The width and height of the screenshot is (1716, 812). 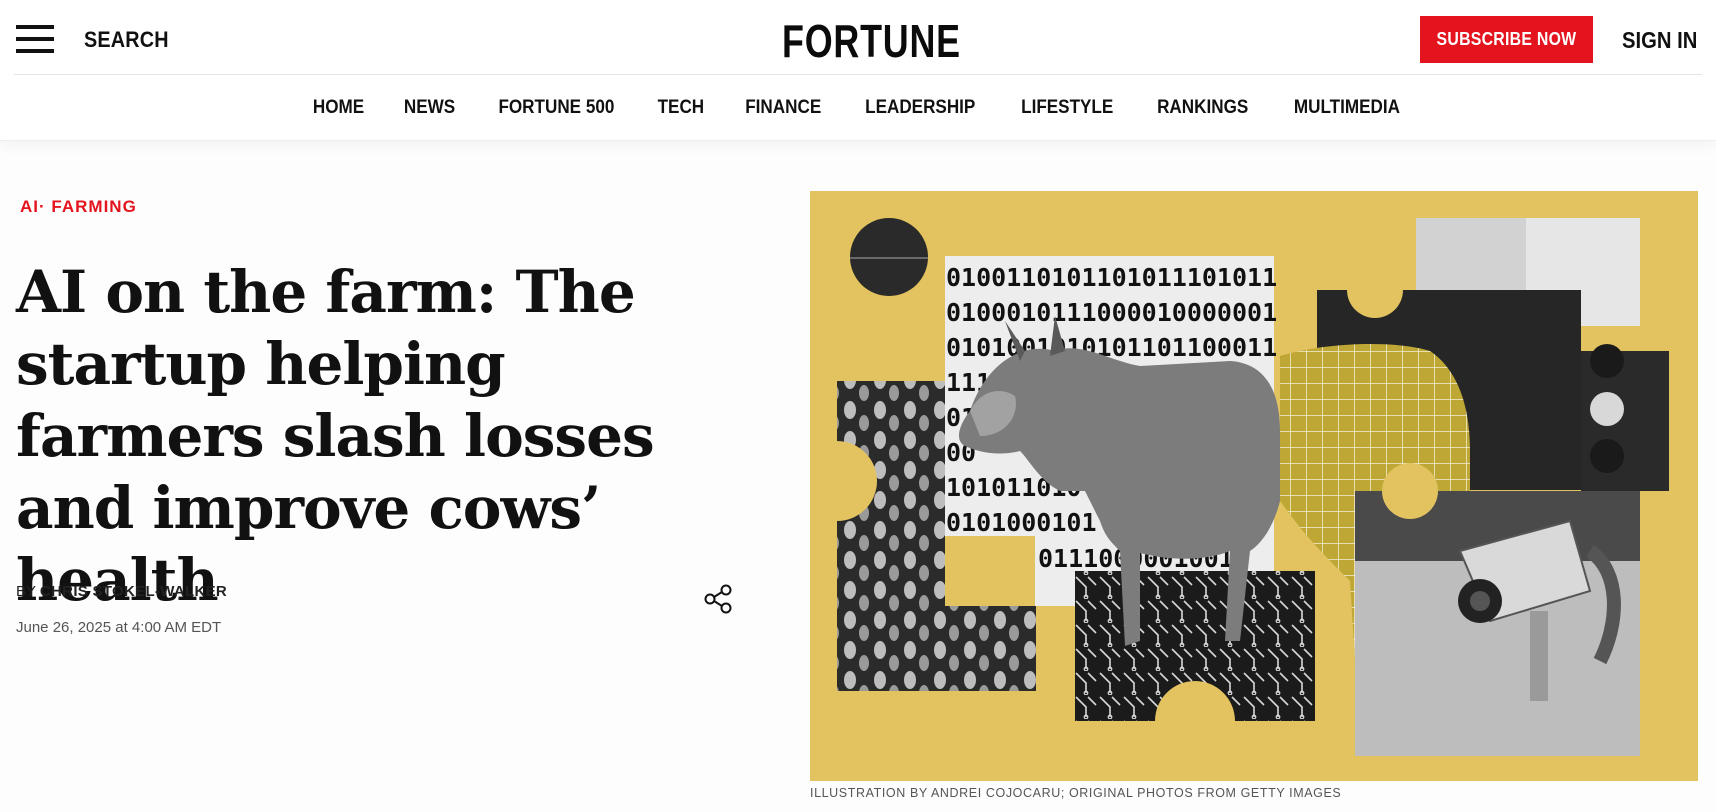 I want to click on kicker-link-ai: AI, so click(x=29, y=206).